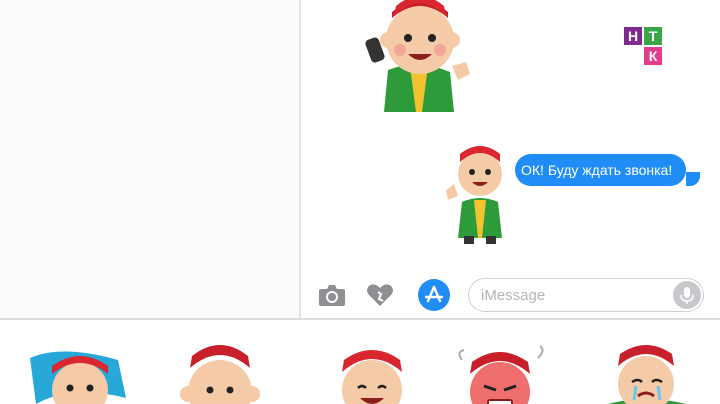  Describe the element at coordinates (650, 369) in the screenshot. I see `boy-crying-icon` at that location.